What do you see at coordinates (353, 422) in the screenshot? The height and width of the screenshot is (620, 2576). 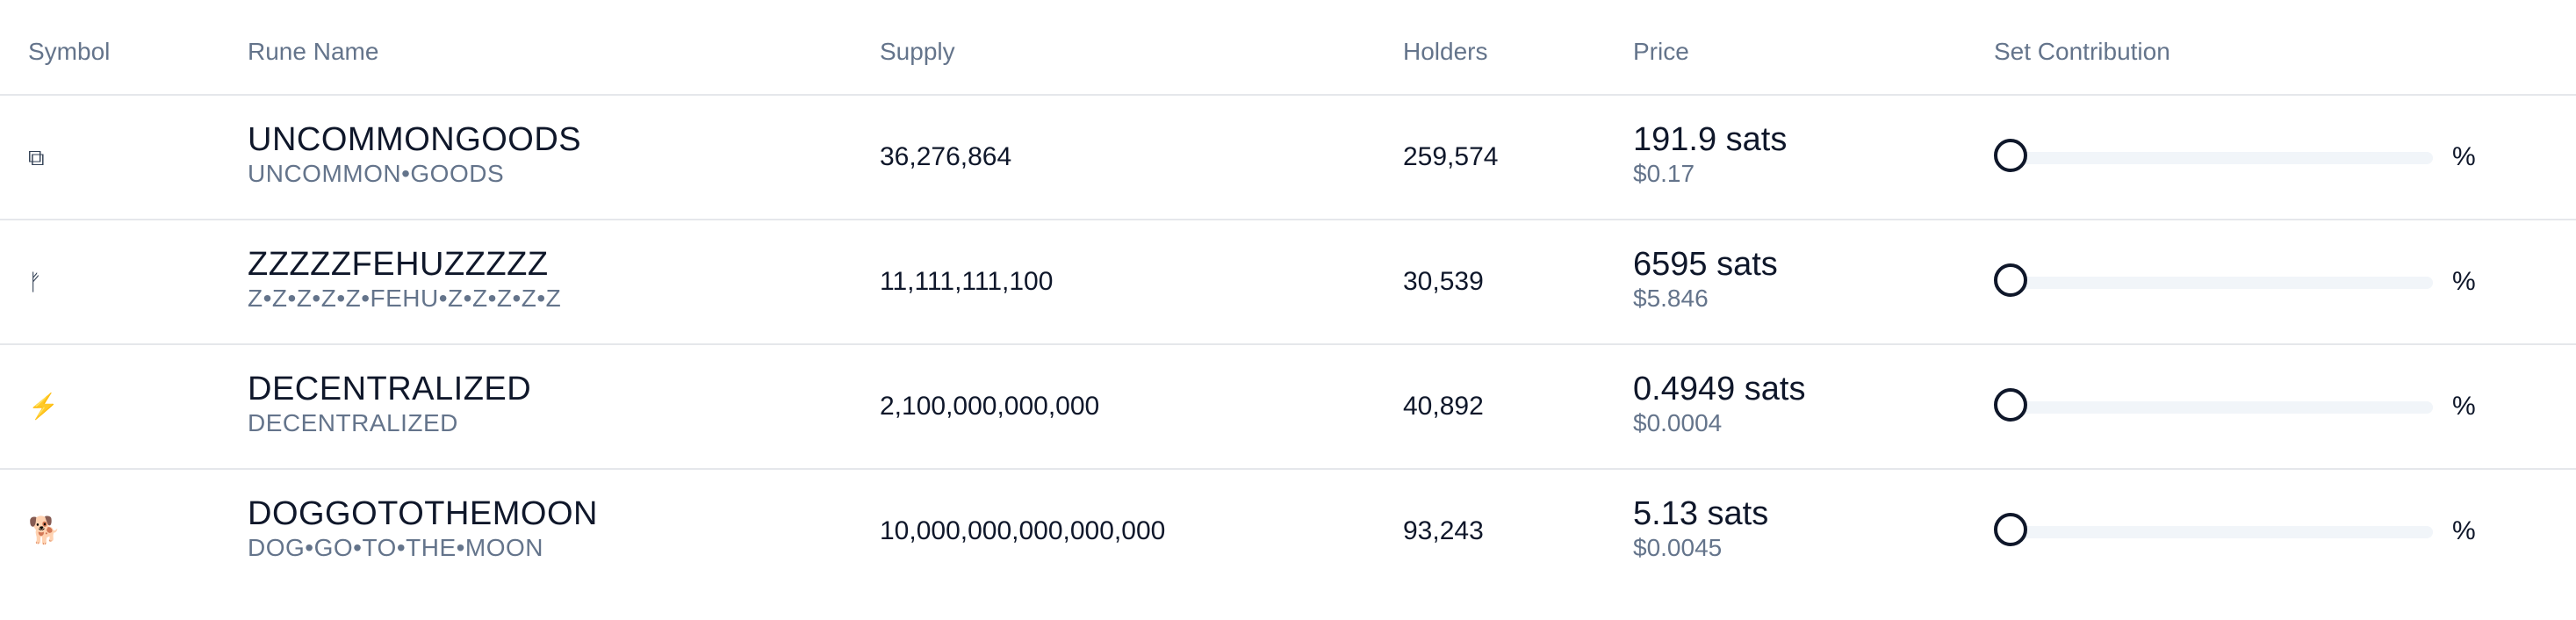 I see `rune-spaced-name: DECENTRALIZED` at bounding box center [353, 422].